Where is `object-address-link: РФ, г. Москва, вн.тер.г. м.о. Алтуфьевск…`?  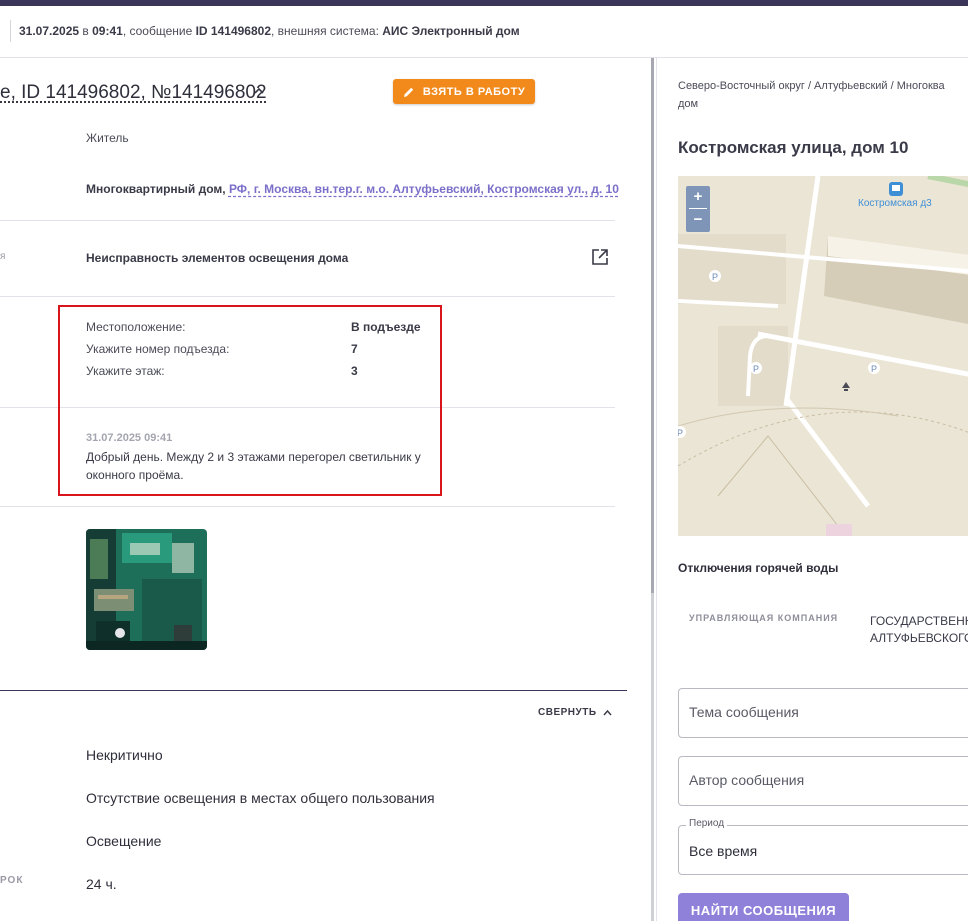
object-address-link: РФ, г. Москва, вн.тер.г. м.о. Алтуфьевск… is located at coordinates (424, 189).